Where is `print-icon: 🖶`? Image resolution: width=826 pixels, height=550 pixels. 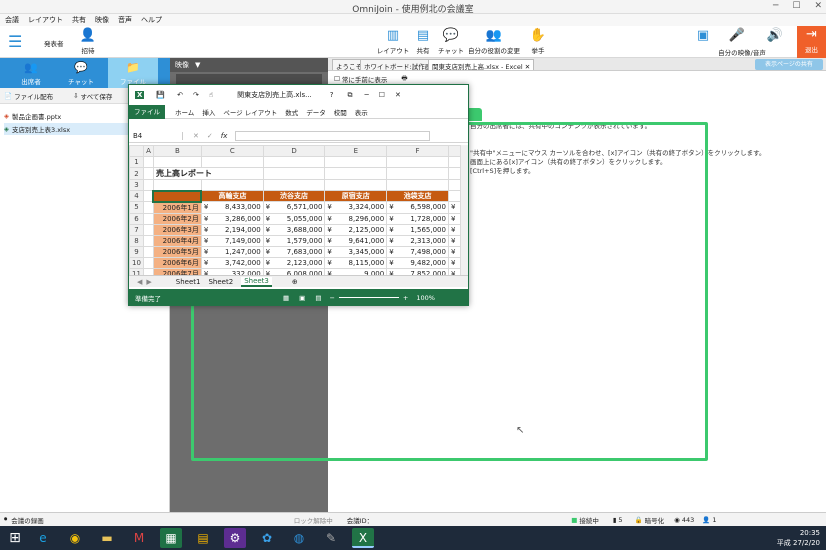
print-icon: 🖶 is located at coordinates (404, 79).